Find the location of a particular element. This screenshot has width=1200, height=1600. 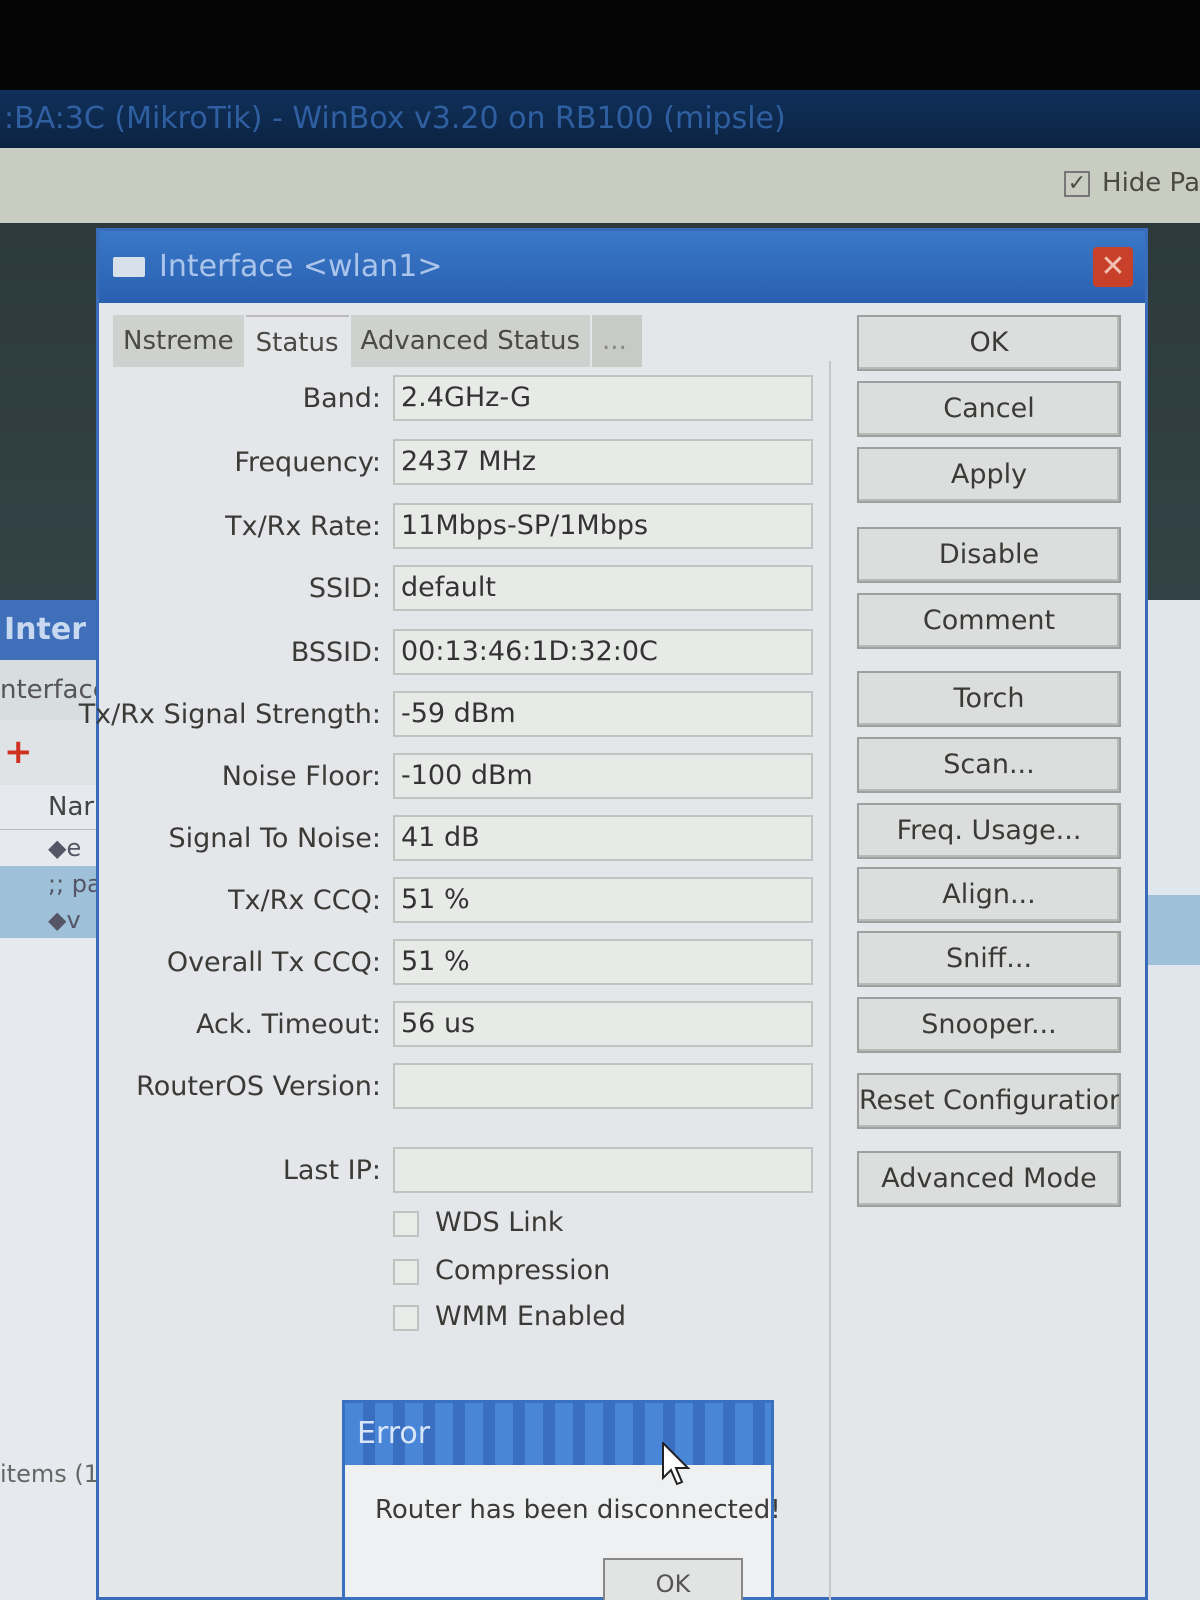

hide-passwords-checkbox: ✓ Hide Pa is located at coordinates (1132, 183).